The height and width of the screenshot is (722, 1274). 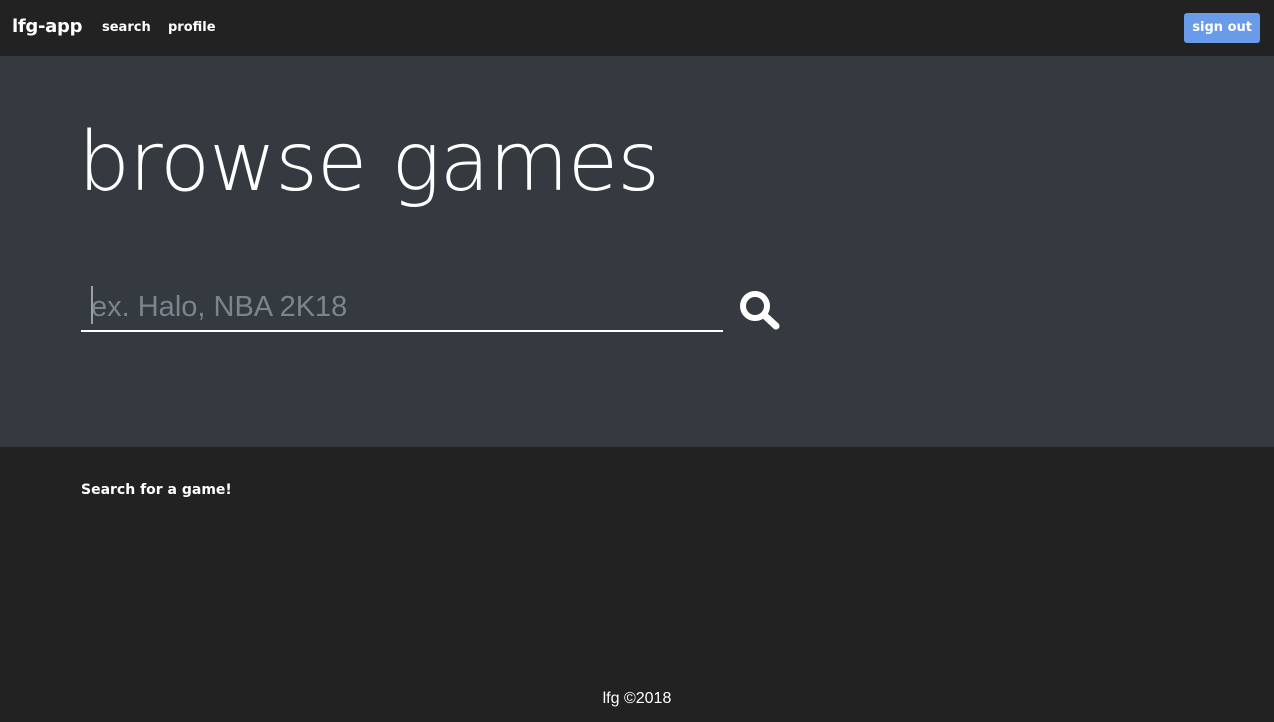 What do you see at coordinates (1222, 28) in the screenshot?
I see `sign-out-button: sign out` at bounding box center [1222, 28].